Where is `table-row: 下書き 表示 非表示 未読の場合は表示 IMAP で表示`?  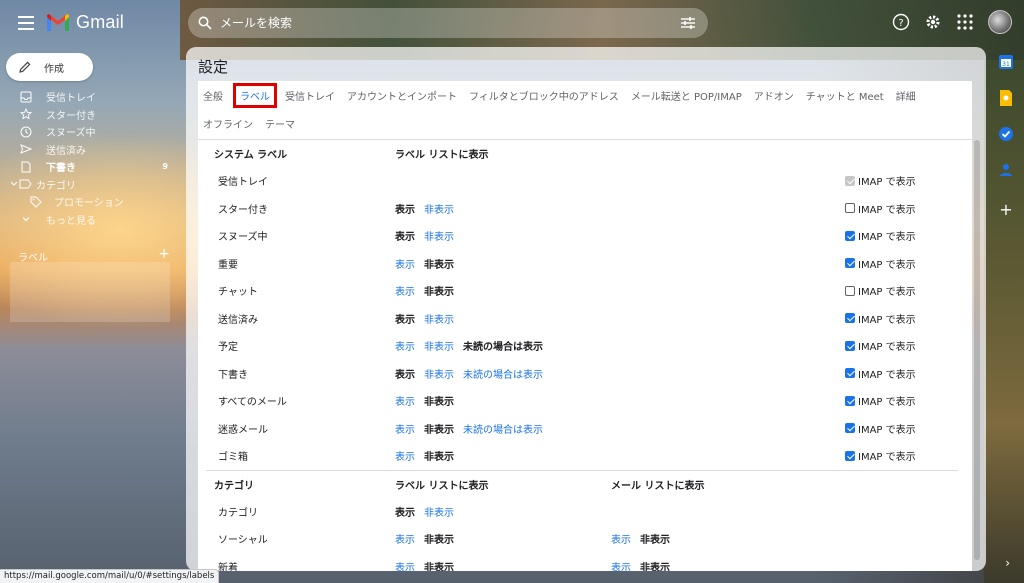
table-row: 下書き 表示 非表示 未読の場合は表示 IMAP で表示 is located at coordinates (577, 374).